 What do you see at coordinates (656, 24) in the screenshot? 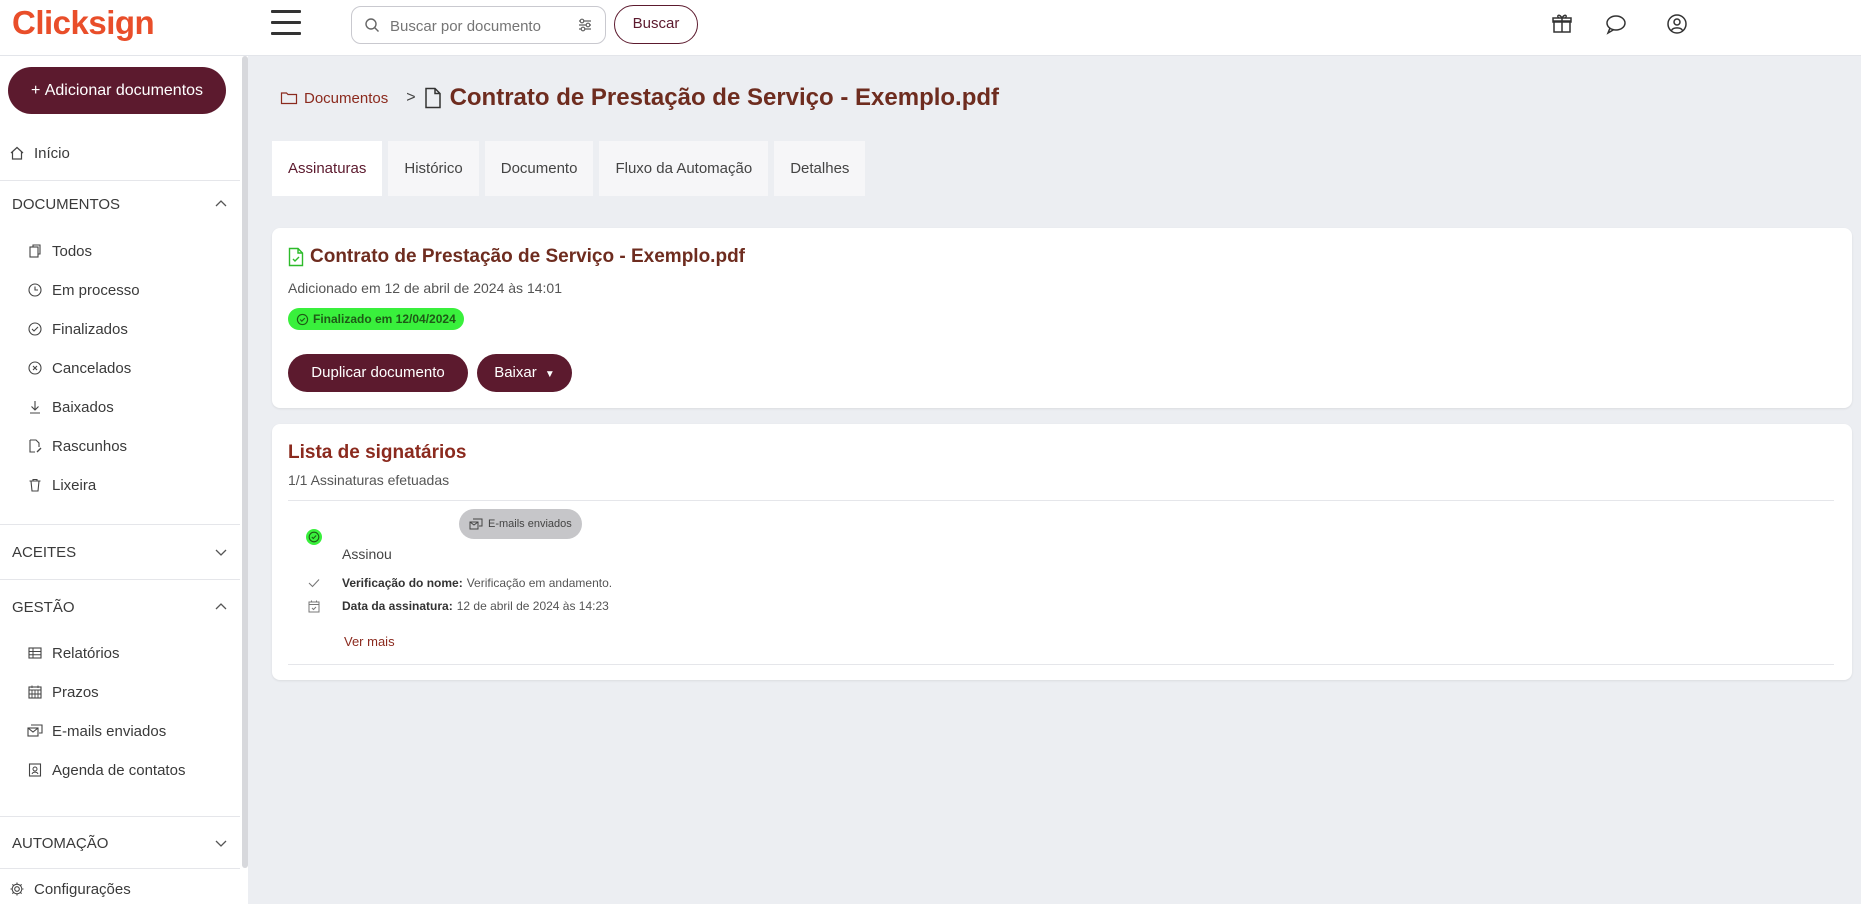
I see `search-button: Buscar` at bounding box center [656, 24].